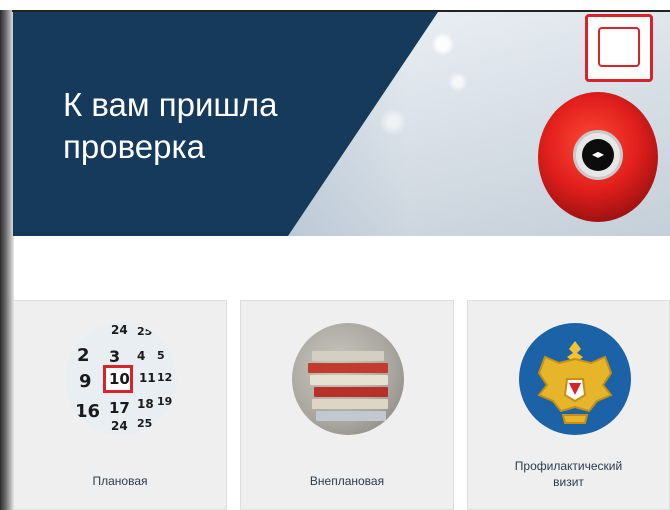 This screenshot has height=510, width=670. Describe the element at coordinates (85, 381) in the screenshot. I see `calendar-number: 9` at that location.